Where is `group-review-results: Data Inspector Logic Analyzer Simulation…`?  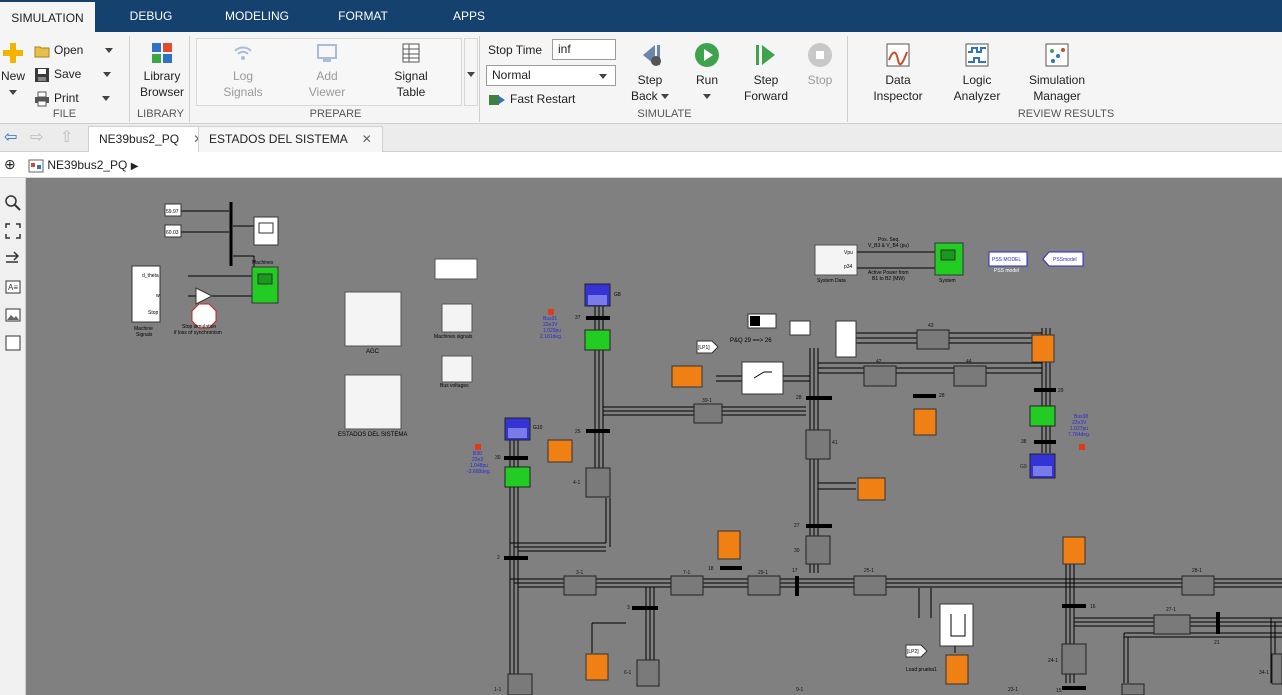 group-review-results: Data Inspector Logic Analyzer Simulation… is located at coordinates (1066, 79).